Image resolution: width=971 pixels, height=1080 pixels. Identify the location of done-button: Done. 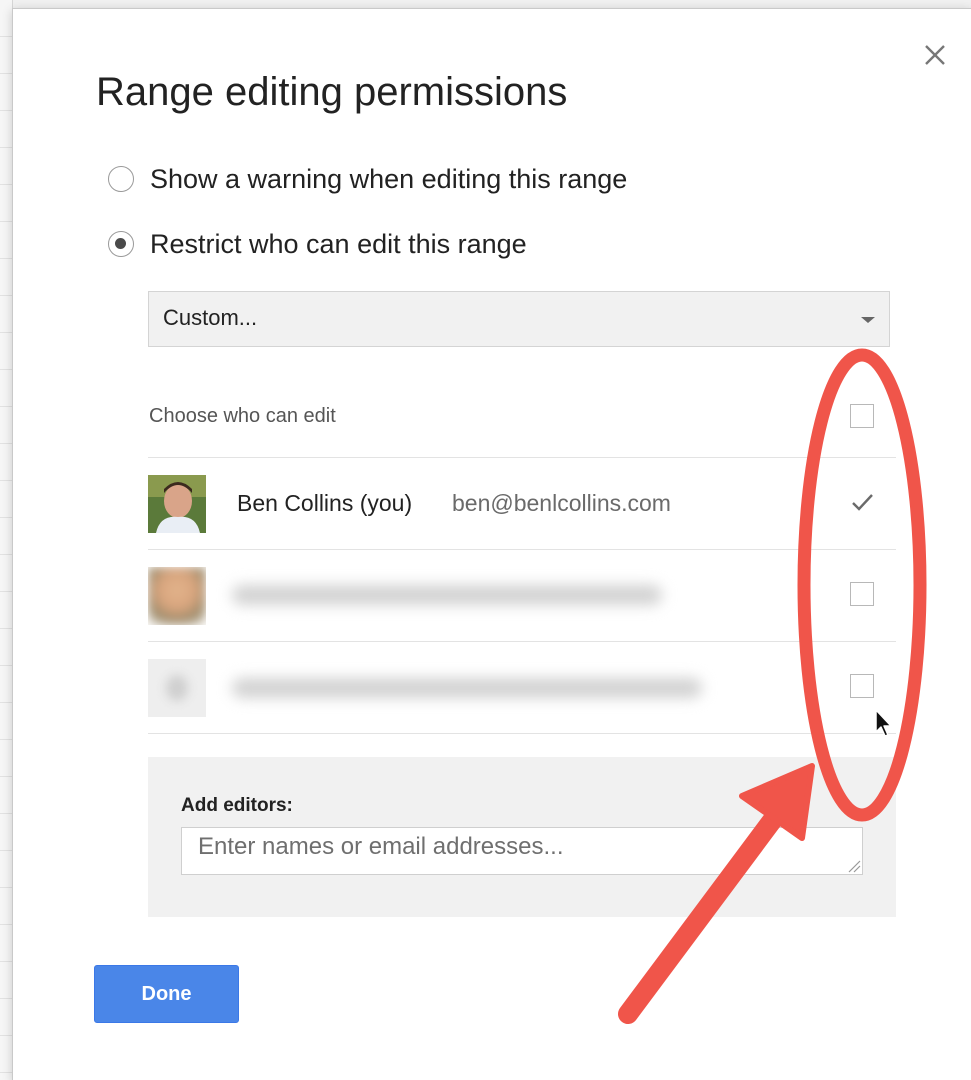
(166, 994).